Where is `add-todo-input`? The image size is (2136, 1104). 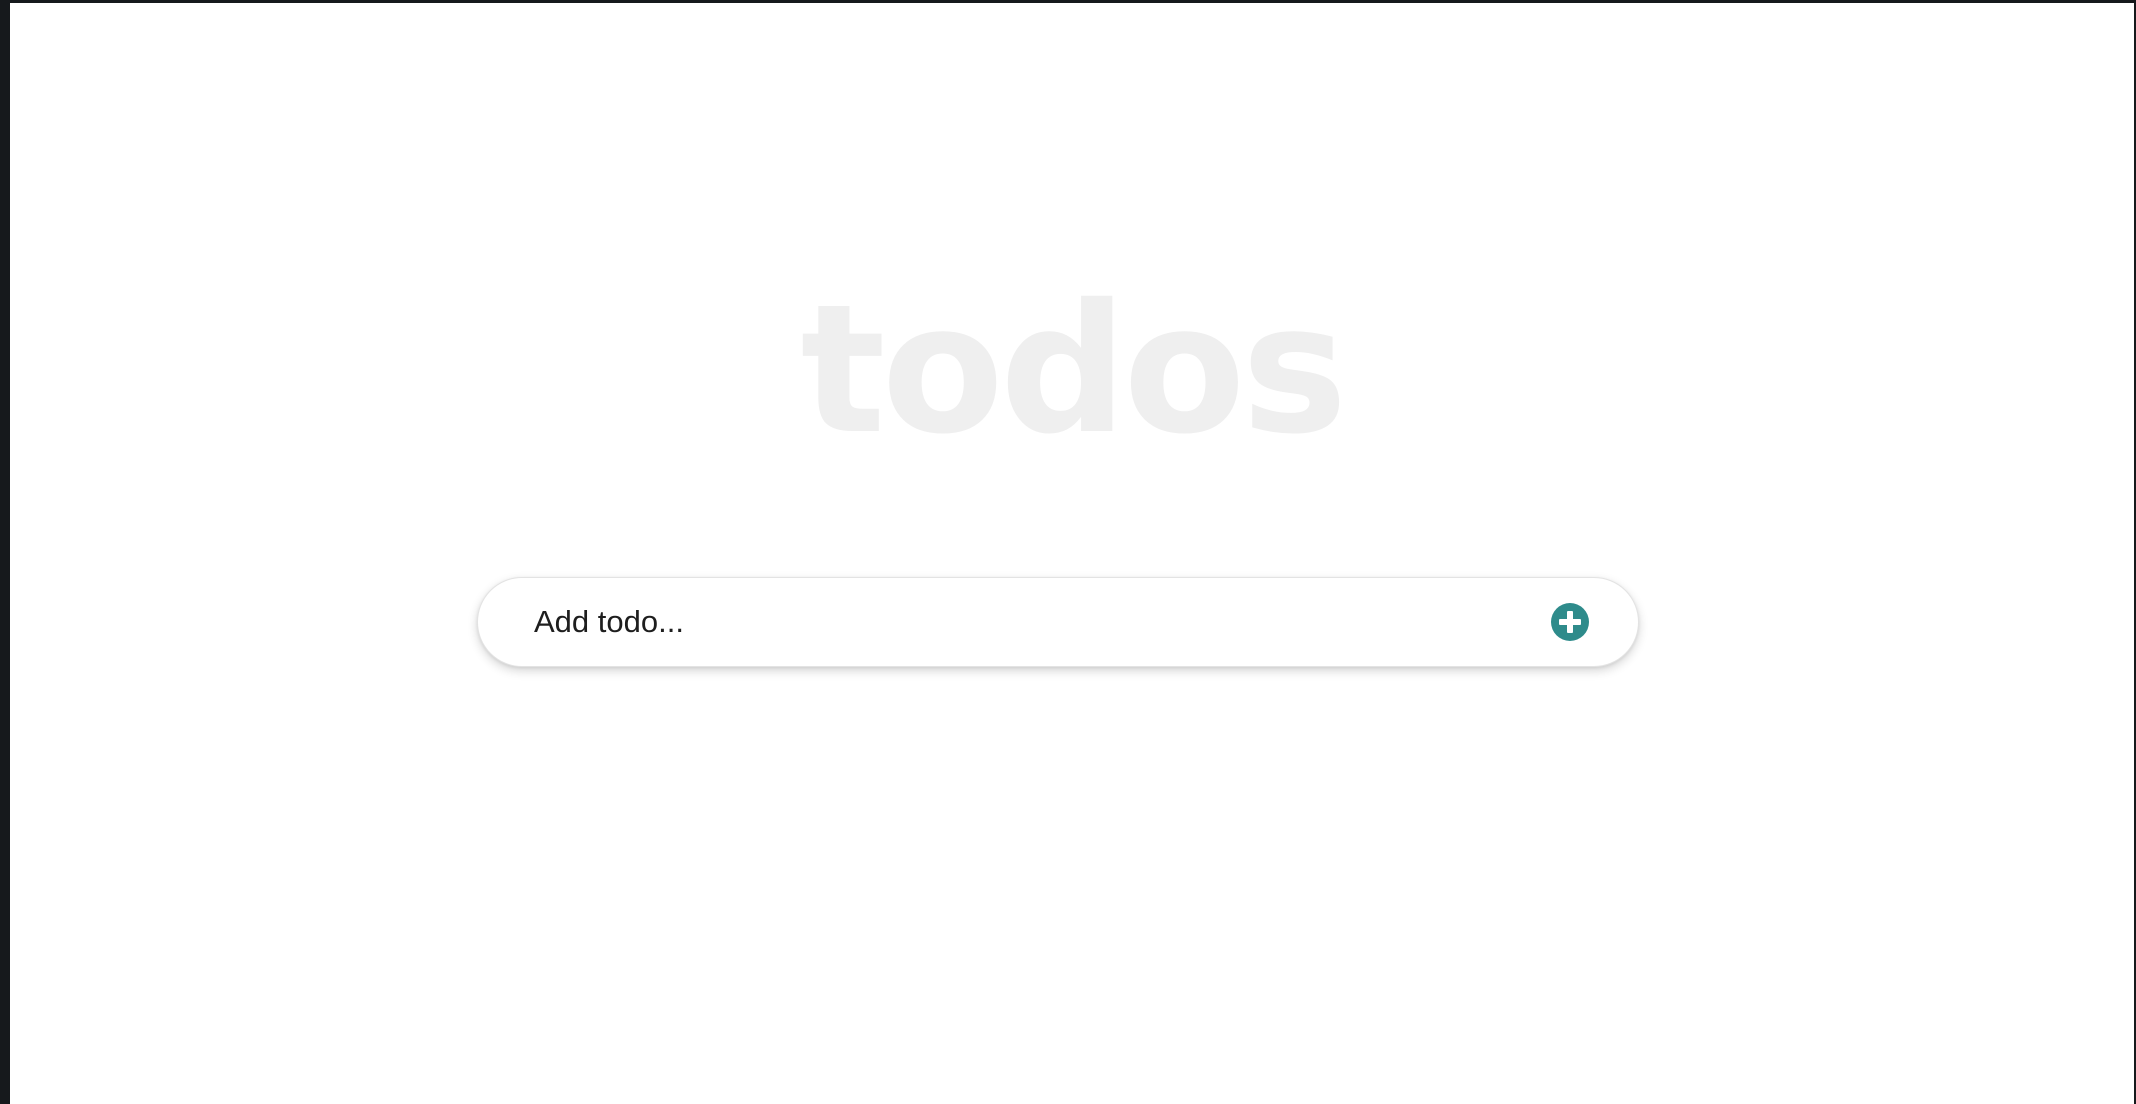 add-todo-input is located at coordinates (1014, 622).